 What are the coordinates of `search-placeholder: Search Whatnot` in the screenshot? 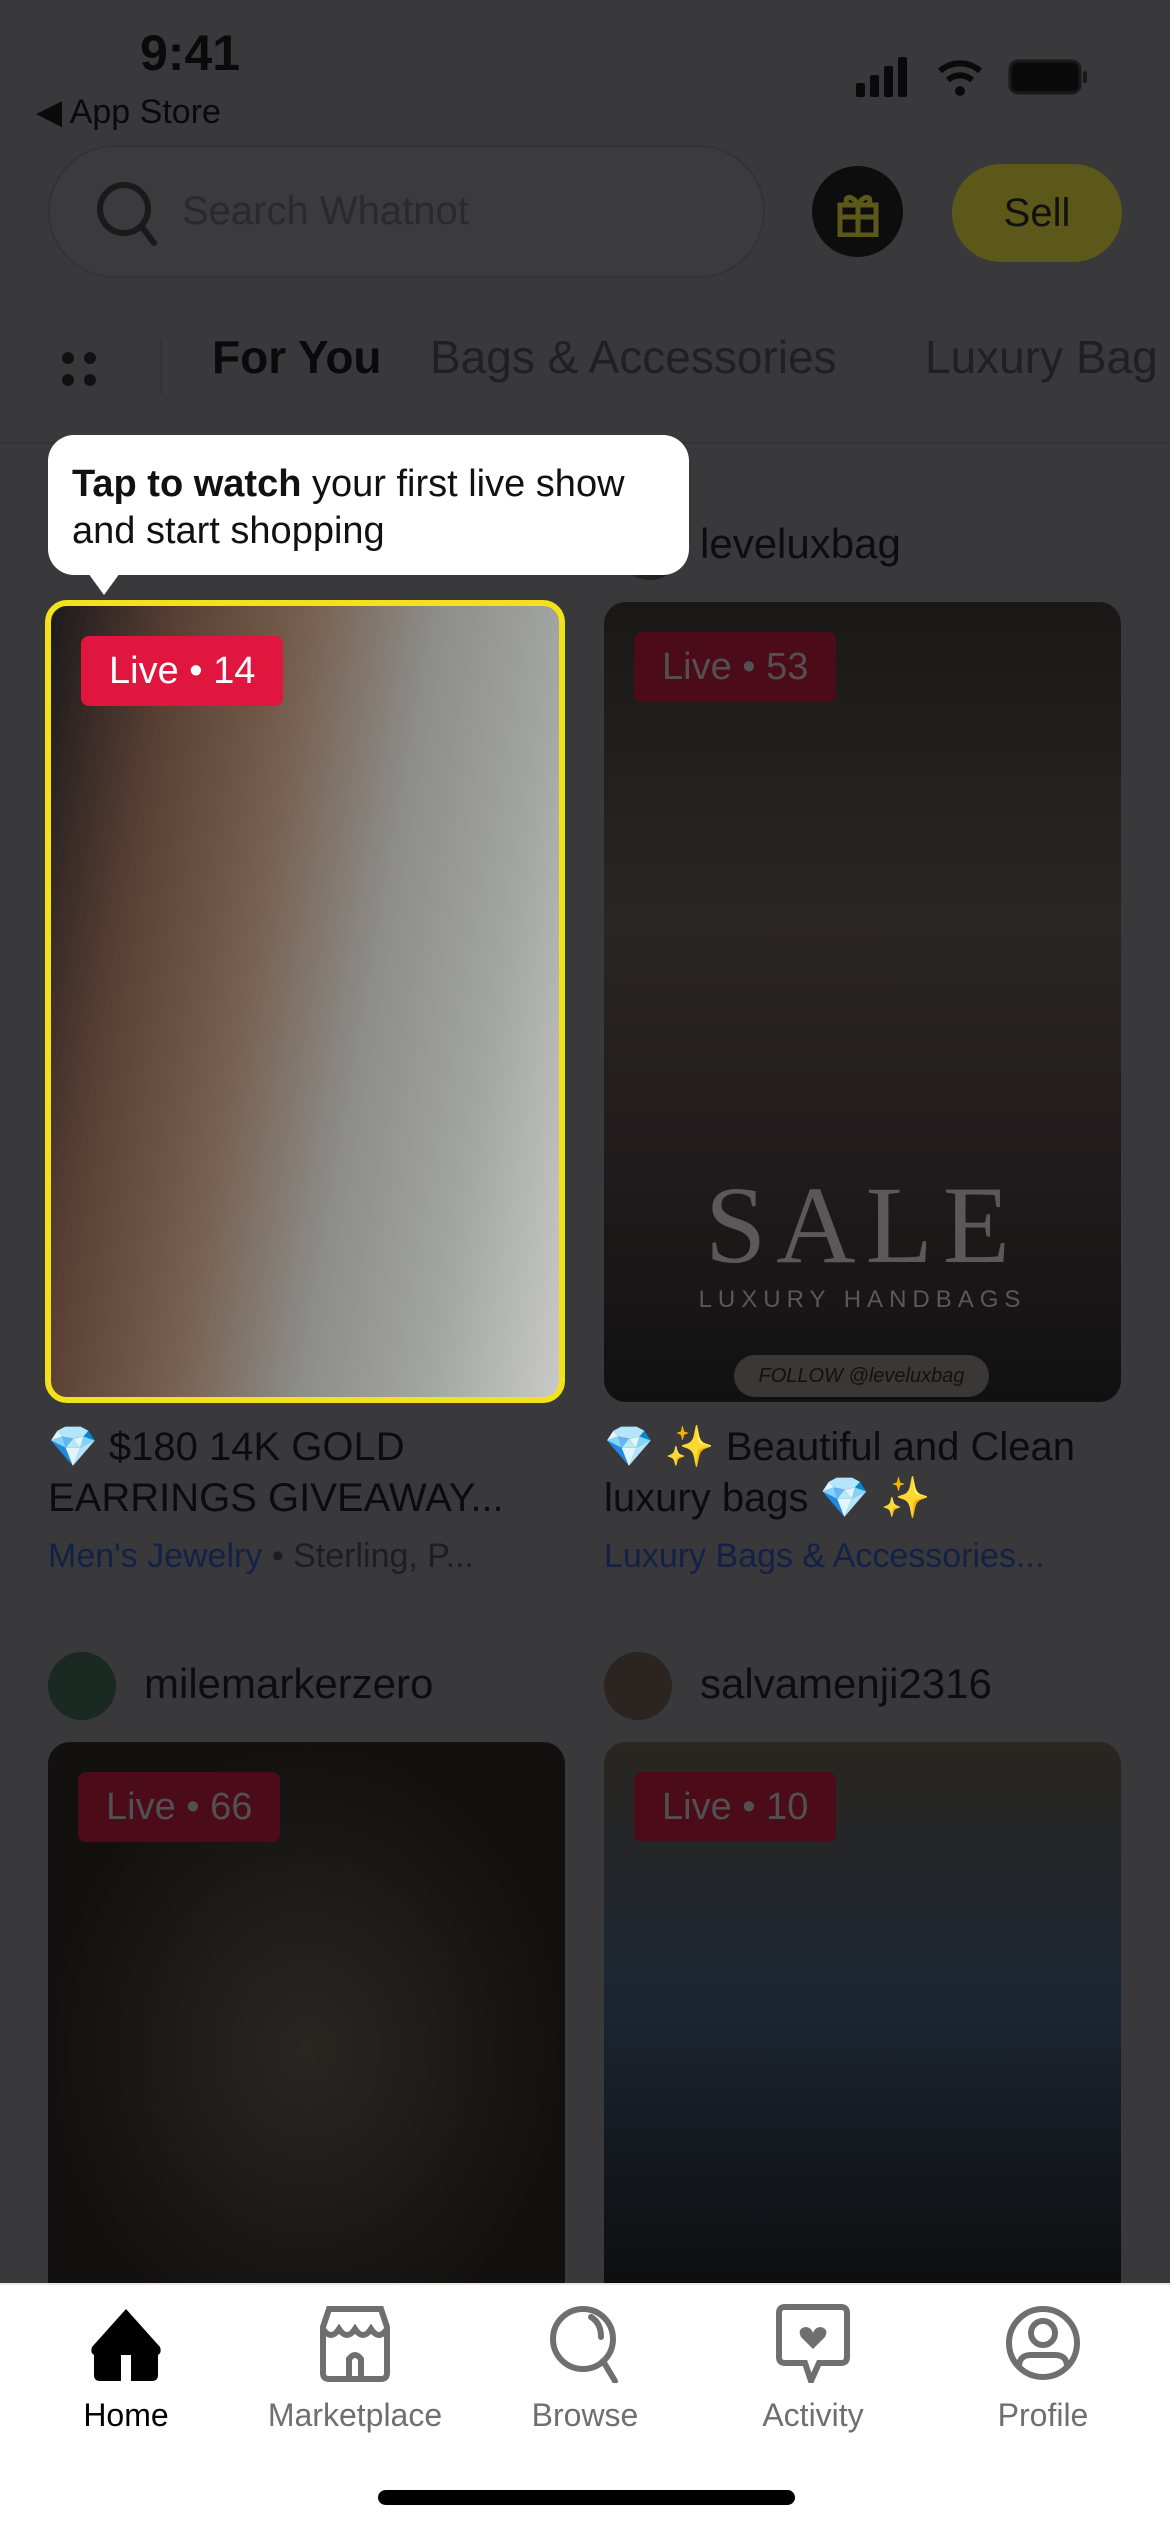 It's located at (325, 211).